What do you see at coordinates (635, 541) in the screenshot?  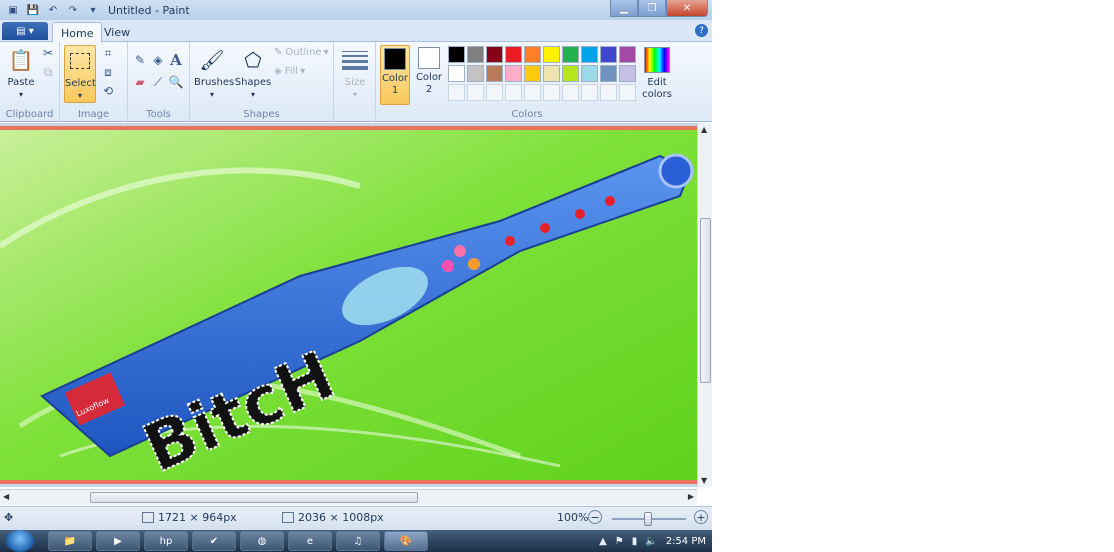 I see `signal-icon: ▮` at bounding box center [635, 541].